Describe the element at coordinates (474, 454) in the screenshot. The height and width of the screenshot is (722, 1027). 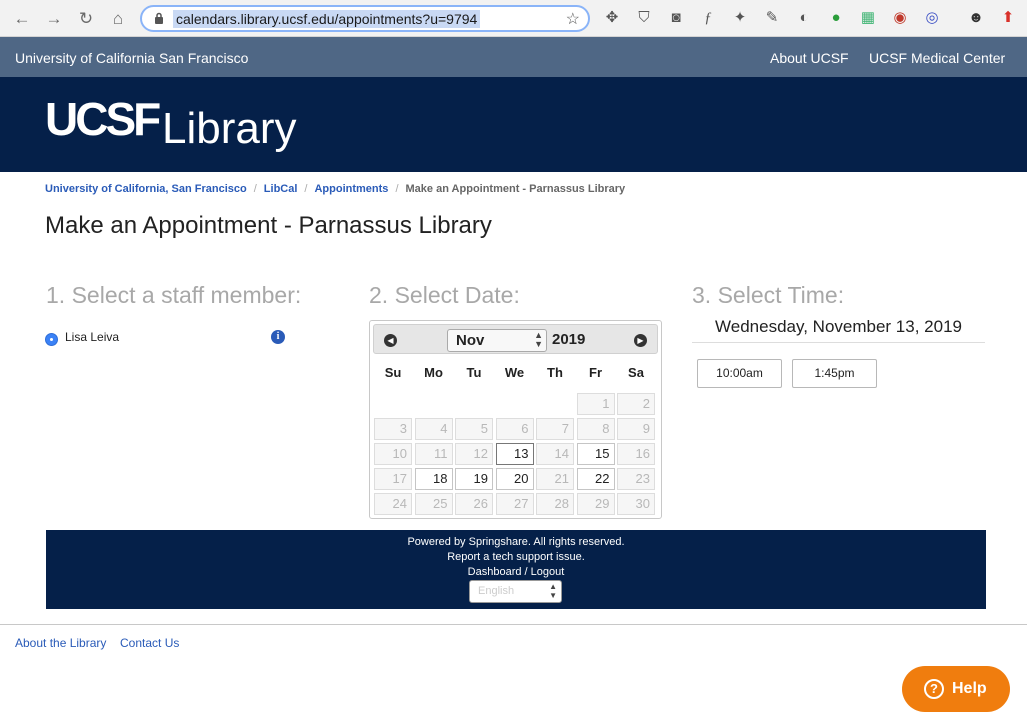
I see `calendar-day-unavailable: 12` at that location.